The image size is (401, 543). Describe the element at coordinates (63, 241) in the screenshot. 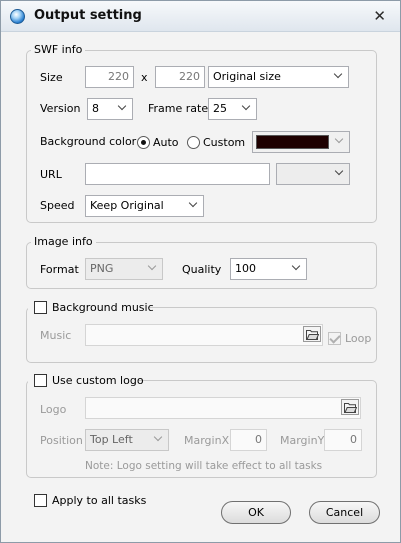

I see `image-info-legend: Image info` at that location.